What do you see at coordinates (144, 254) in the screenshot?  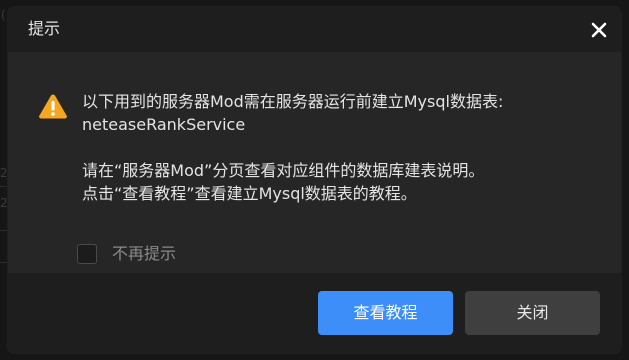 I see `dont-show-again-label: 不再提示` at bounding box center [144, 254].